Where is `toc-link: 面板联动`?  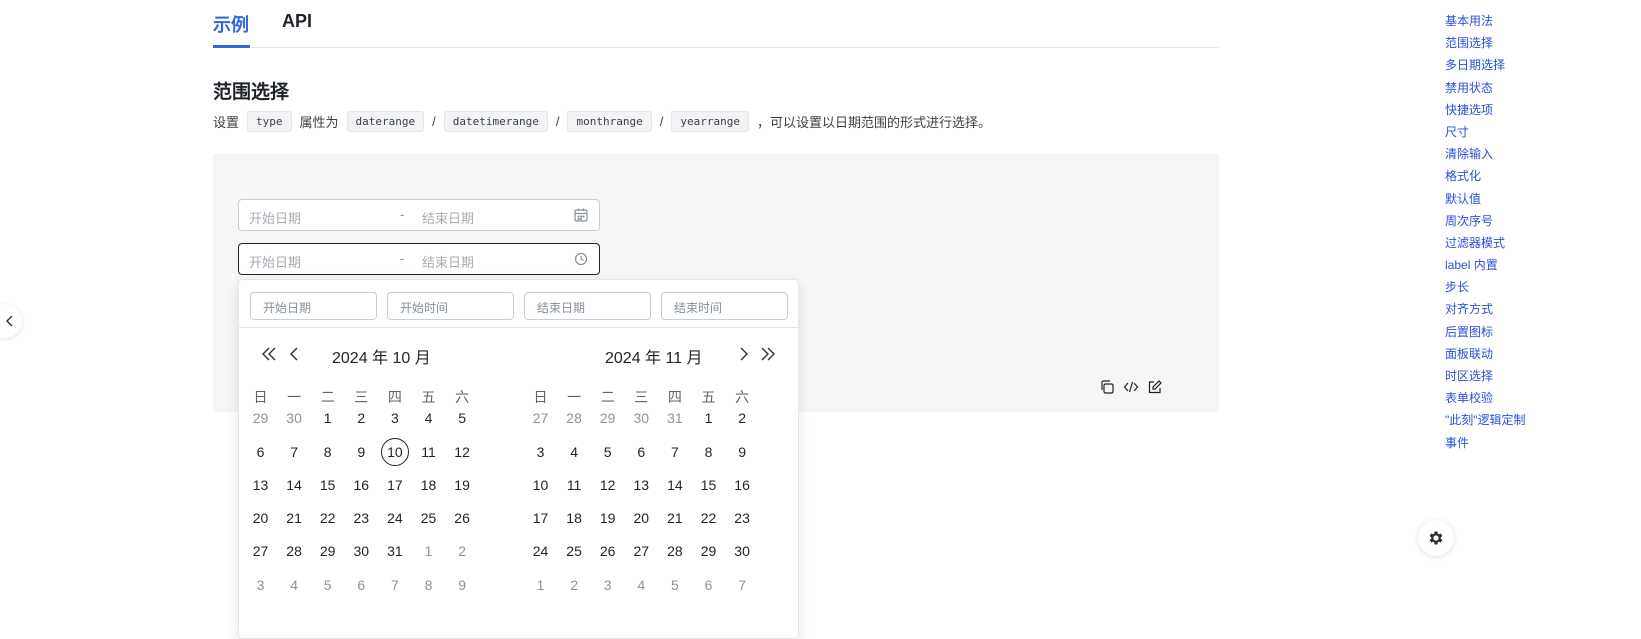 toc-link: 面板联动 is located at coordinates (1485, 356).